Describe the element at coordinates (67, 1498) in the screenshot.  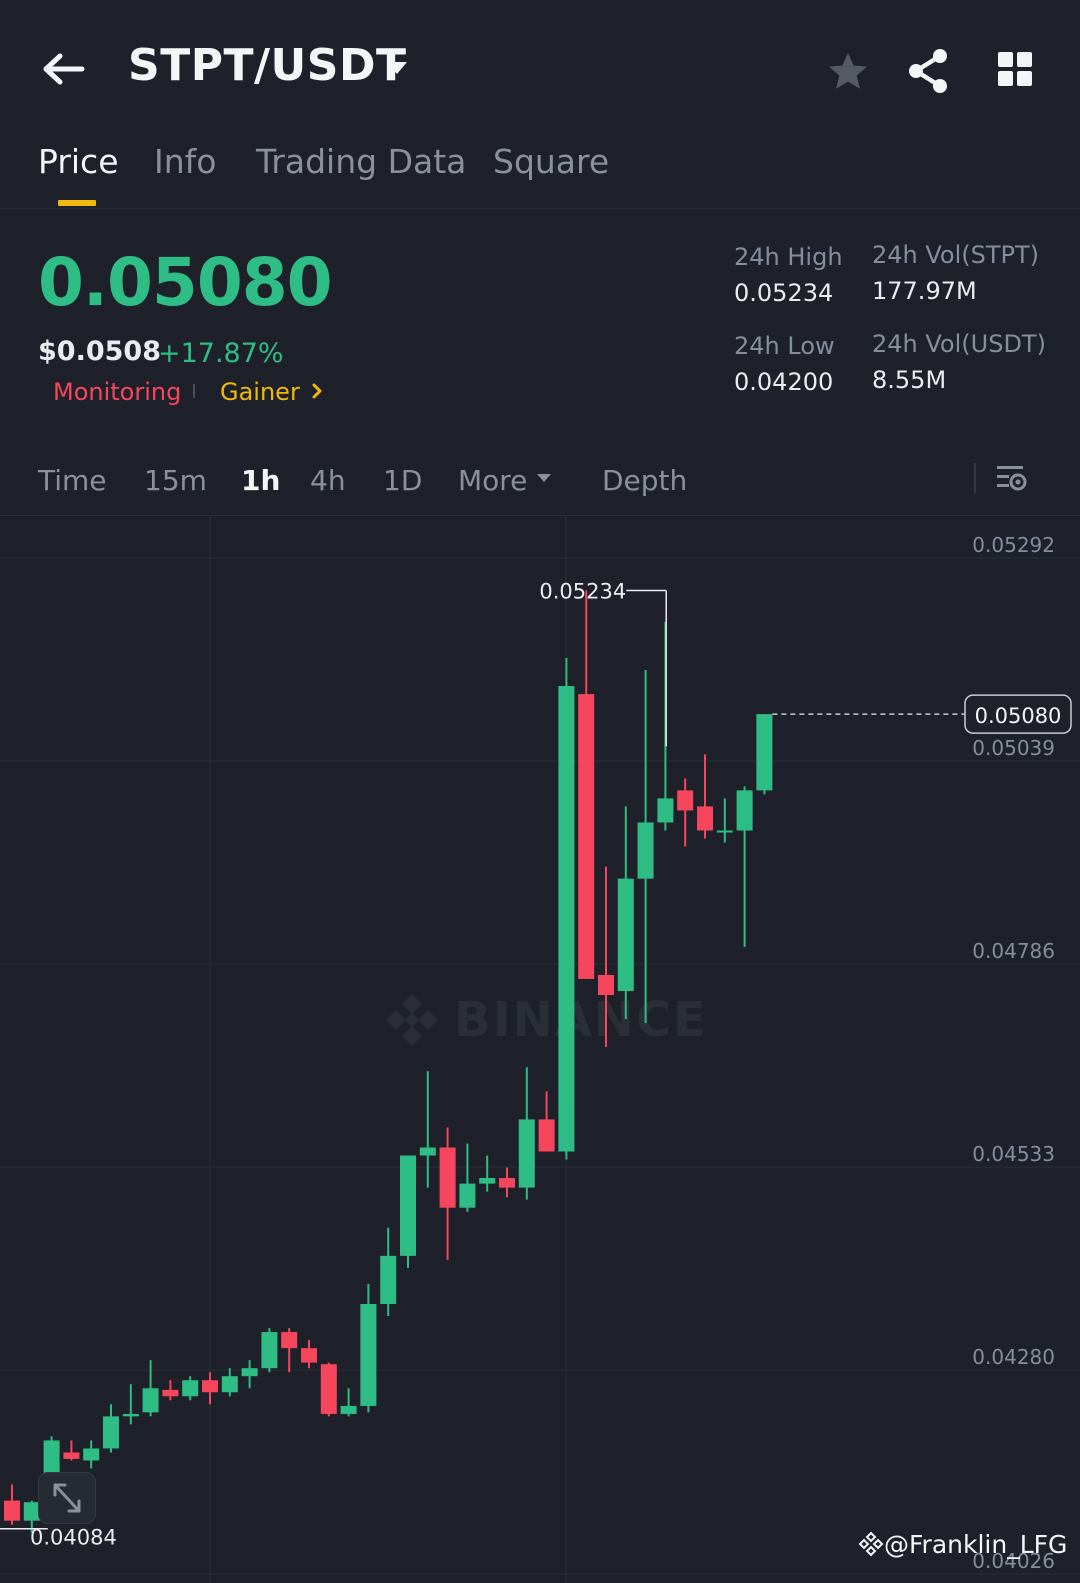
I see `expand-chart-icon` at that location.